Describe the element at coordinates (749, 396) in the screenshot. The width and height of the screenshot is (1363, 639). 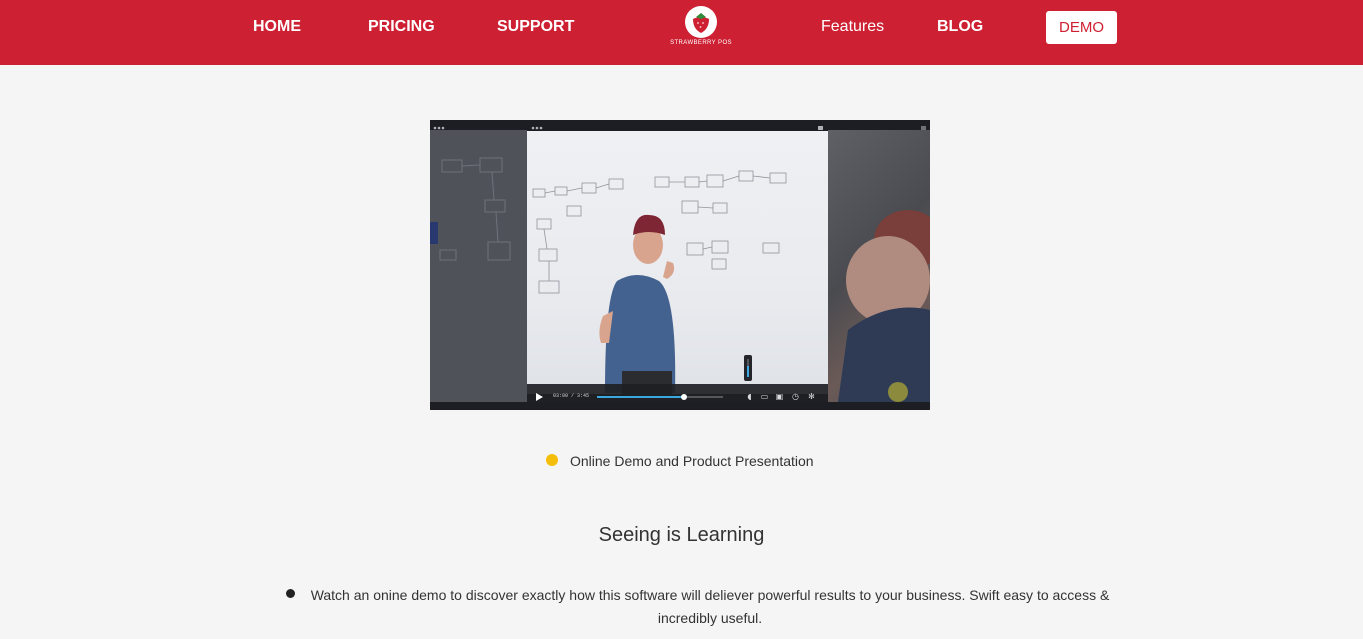
I see `volume-icon: ◖` at that location.